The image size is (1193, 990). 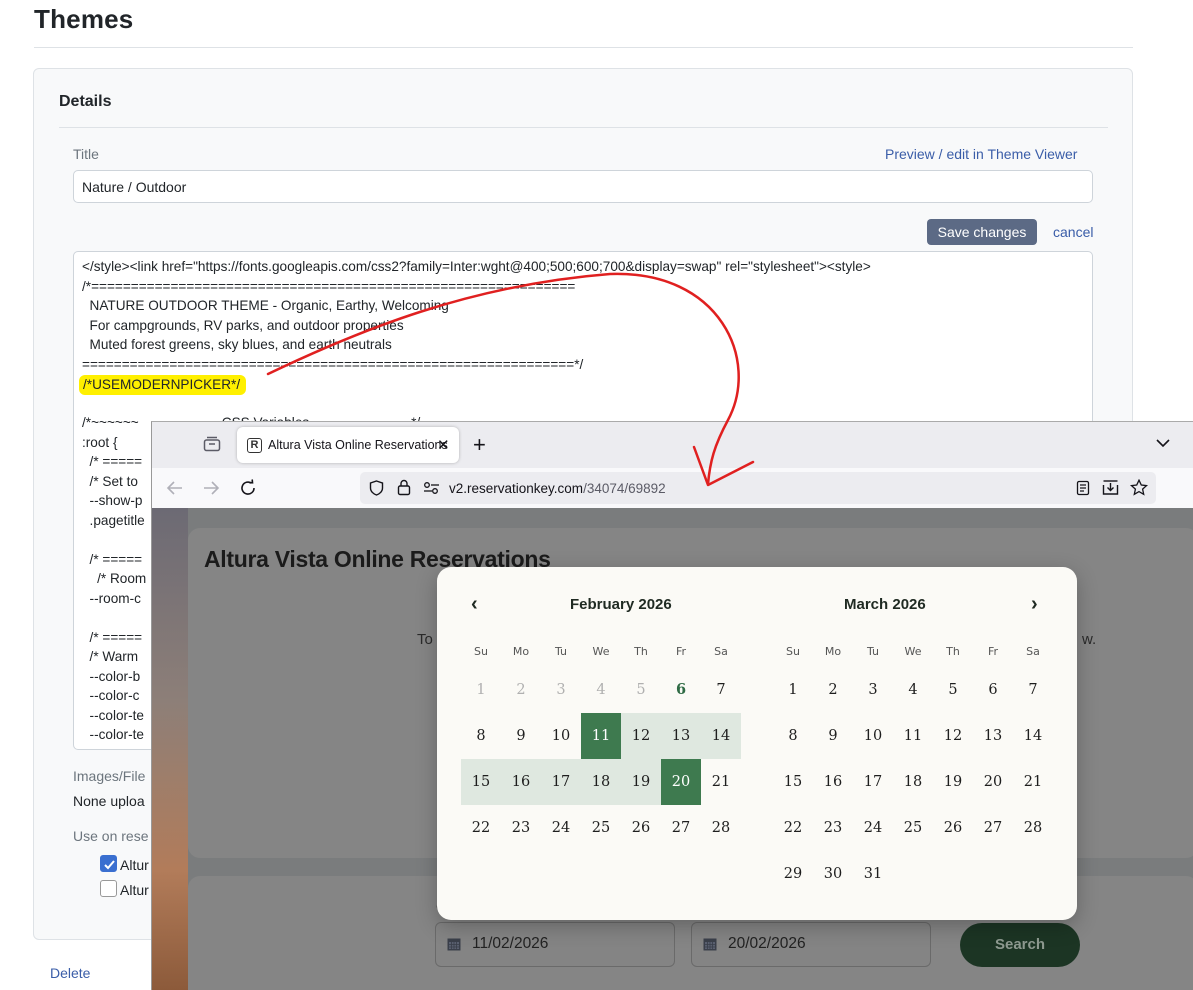 I want to click on tab-title: Altura Vista Online Reservations, so click(x=358, y=445).